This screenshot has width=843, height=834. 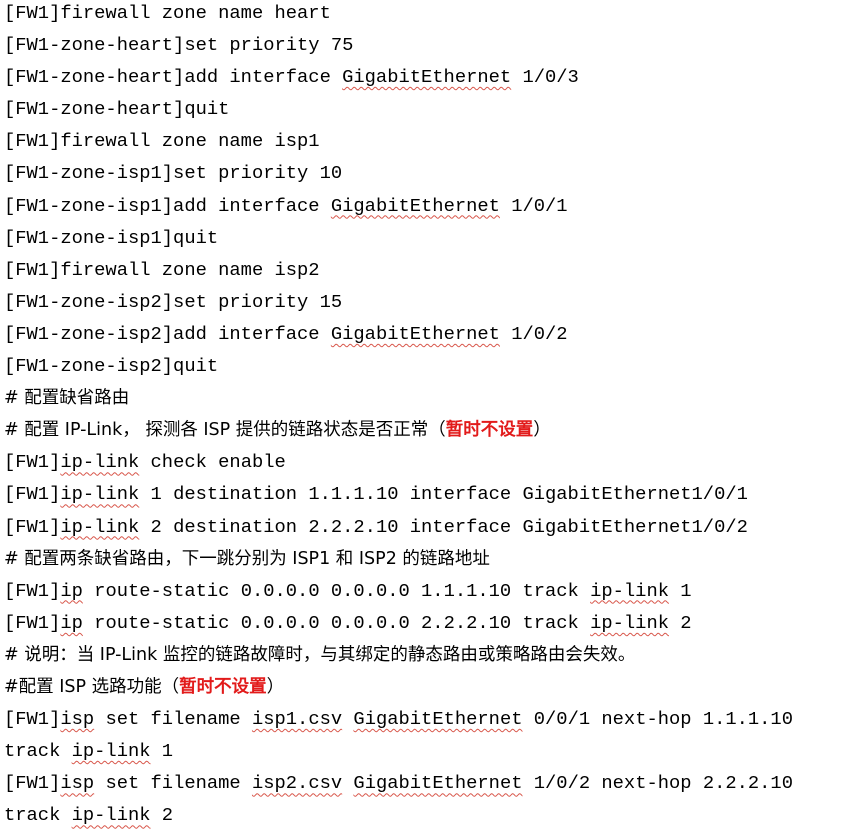 I want to click on comment-line: # 配置缺省路由, so click(x=421, y=401).